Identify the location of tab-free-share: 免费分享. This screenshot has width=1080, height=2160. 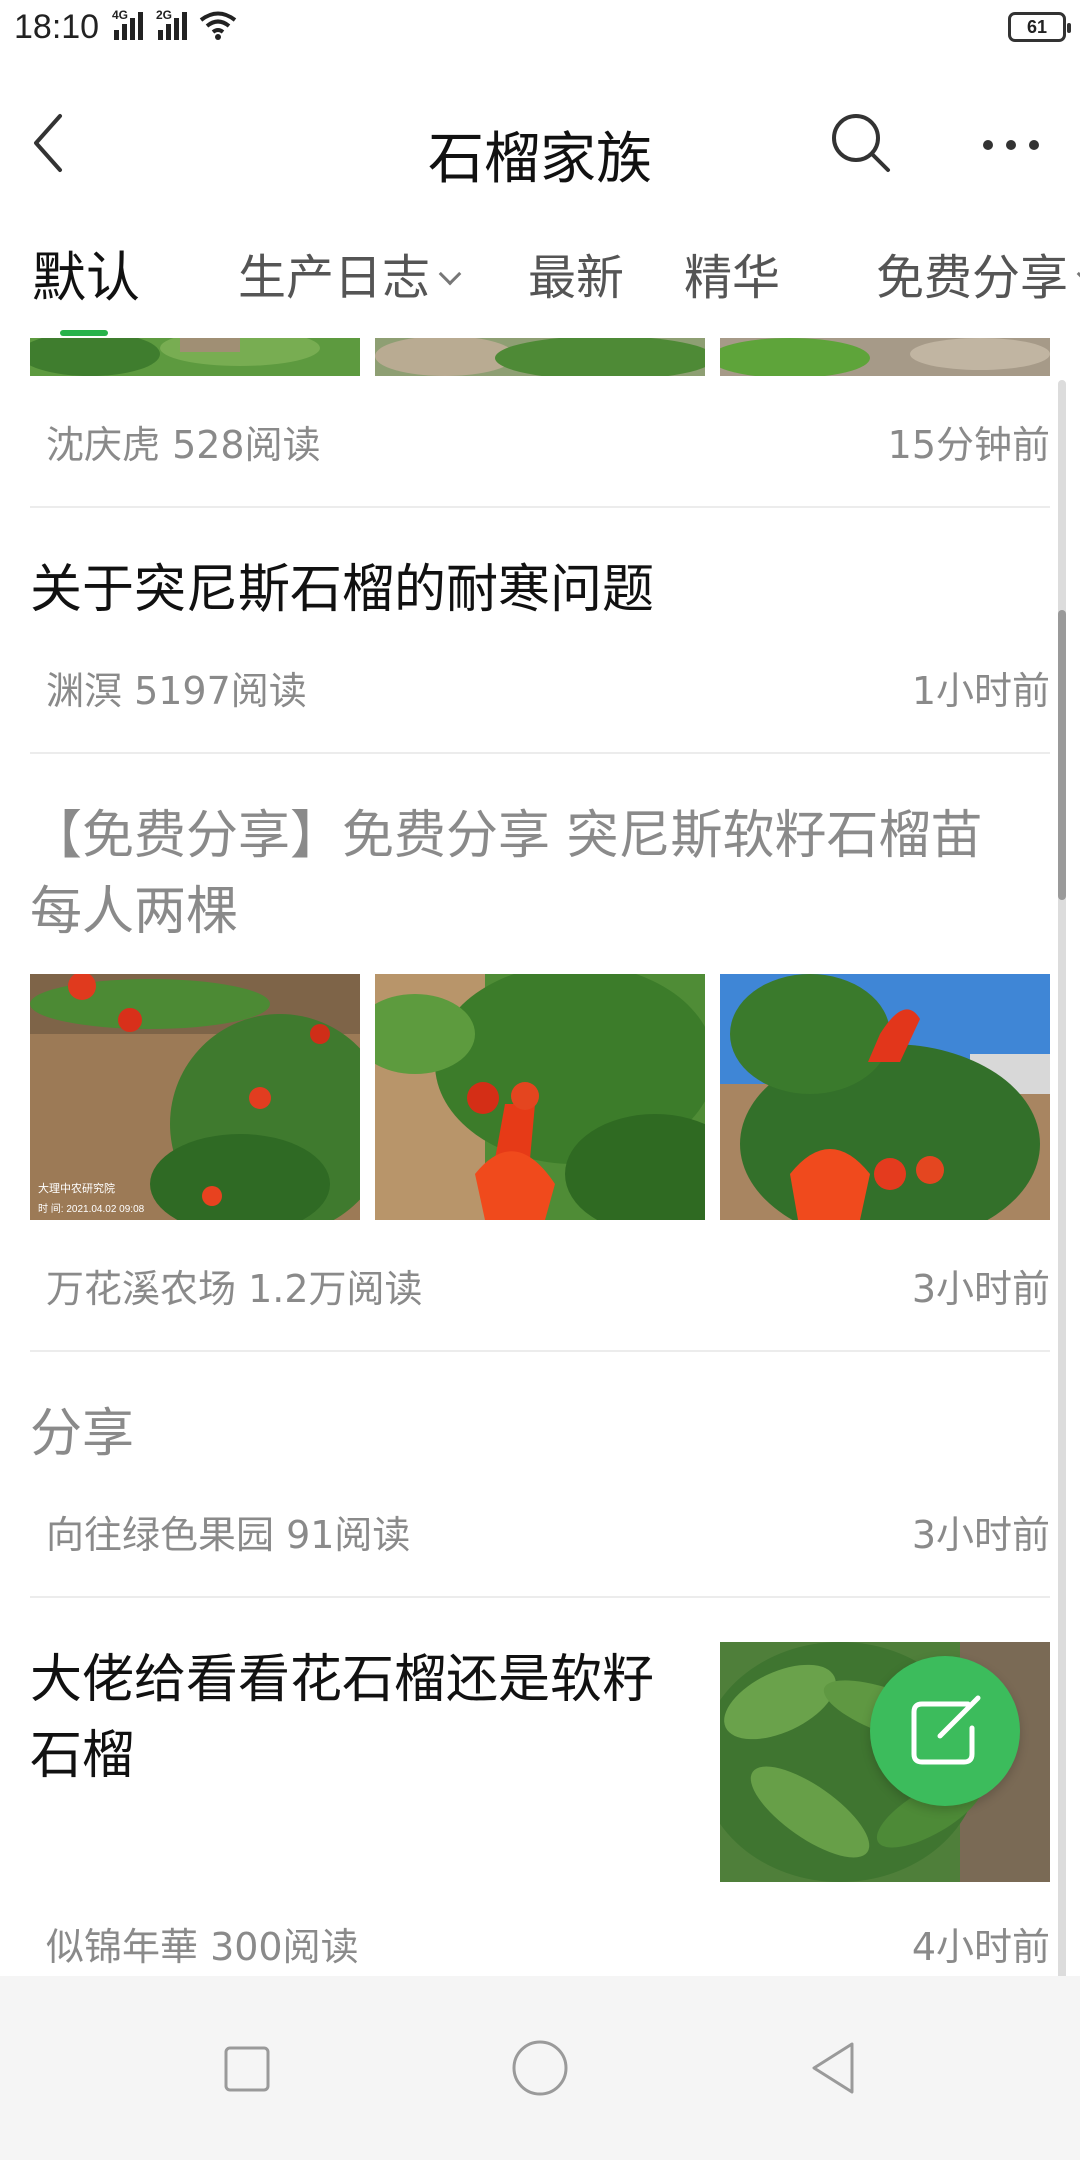
(978, 288).